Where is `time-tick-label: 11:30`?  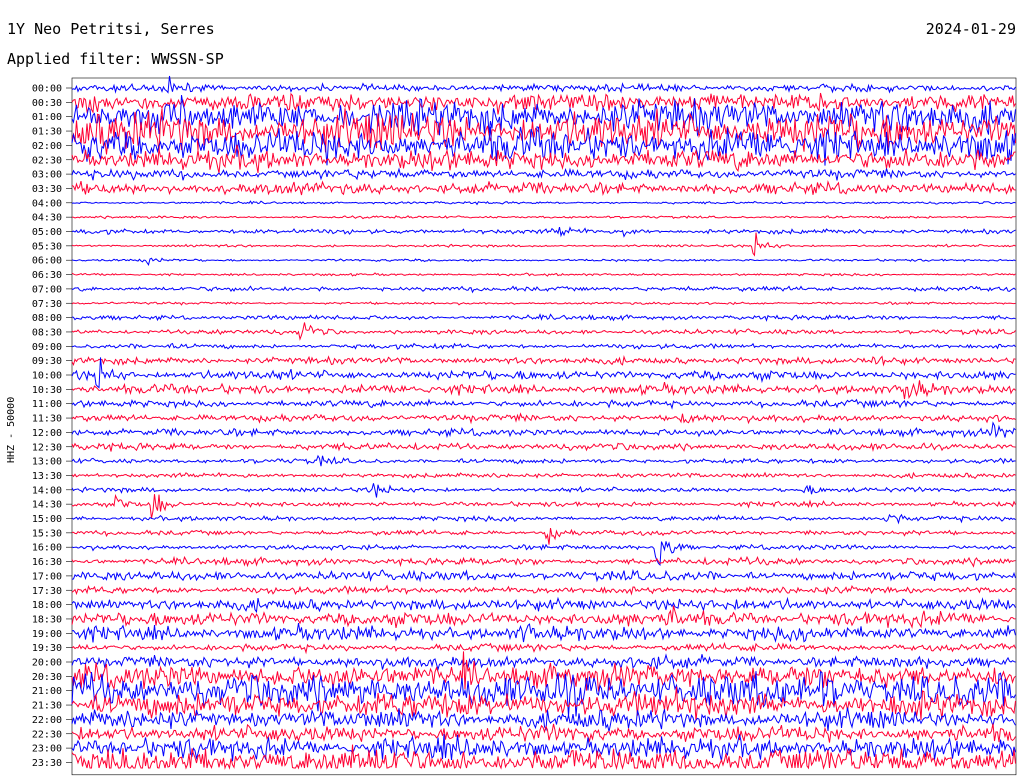
time-tick-label: 11:30 is located at coordinates (47, 419).